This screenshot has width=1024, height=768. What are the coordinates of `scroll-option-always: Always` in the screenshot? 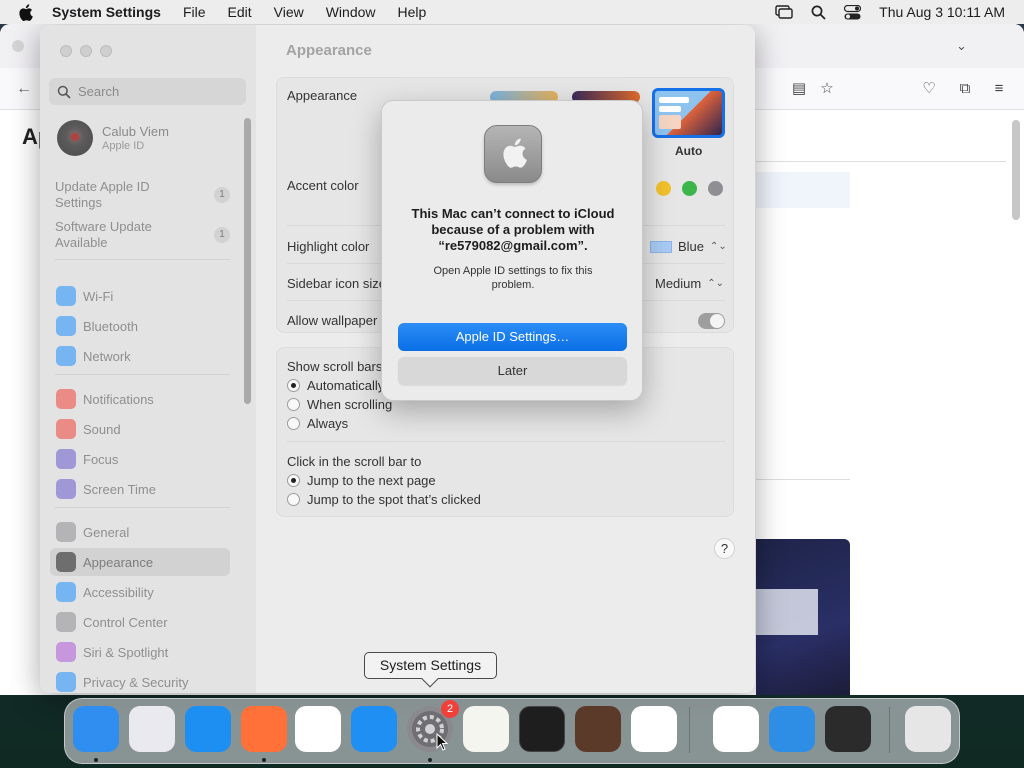 It's located at (317, 423).